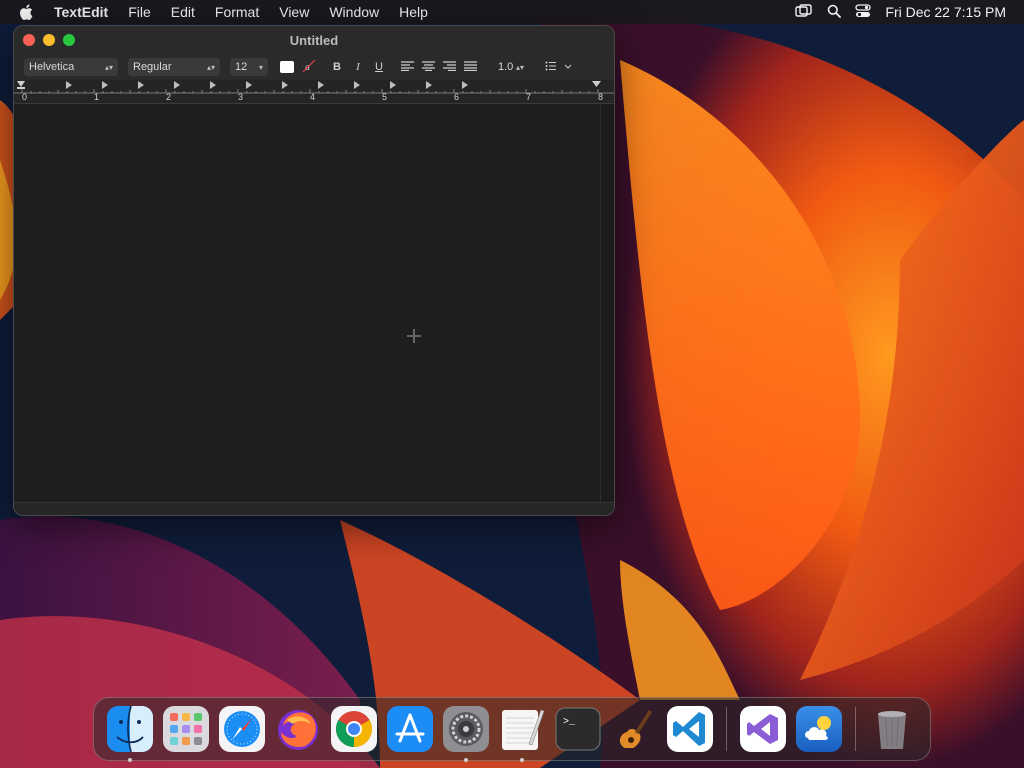 This screenshot has height=768, width=1024. What do you see at coordinates (237, 12) in the screenshot?
I see `menu-format: Format` at bounding box center [237, 12].